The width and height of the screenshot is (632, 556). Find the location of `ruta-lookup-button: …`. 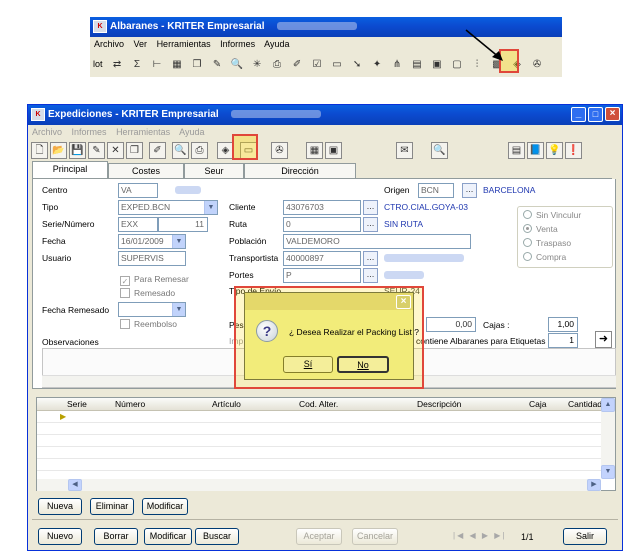

ruta-lookup-button: … is located at coordinates (370, 224).